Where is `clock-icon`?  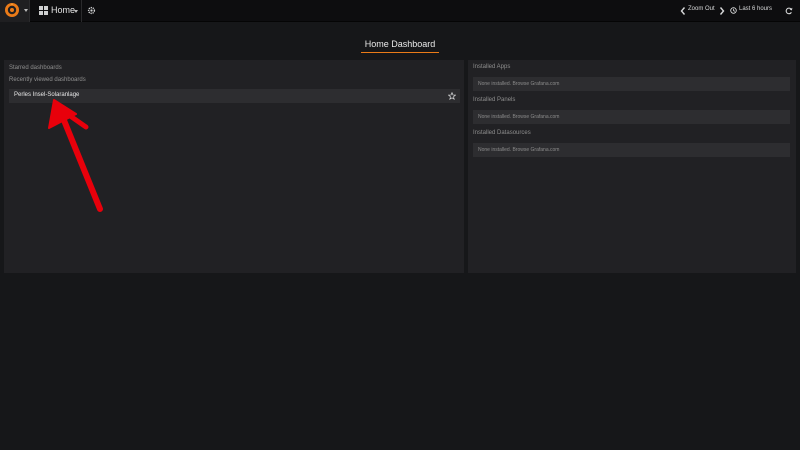
clock-icon is located at coordinates (733, 10).